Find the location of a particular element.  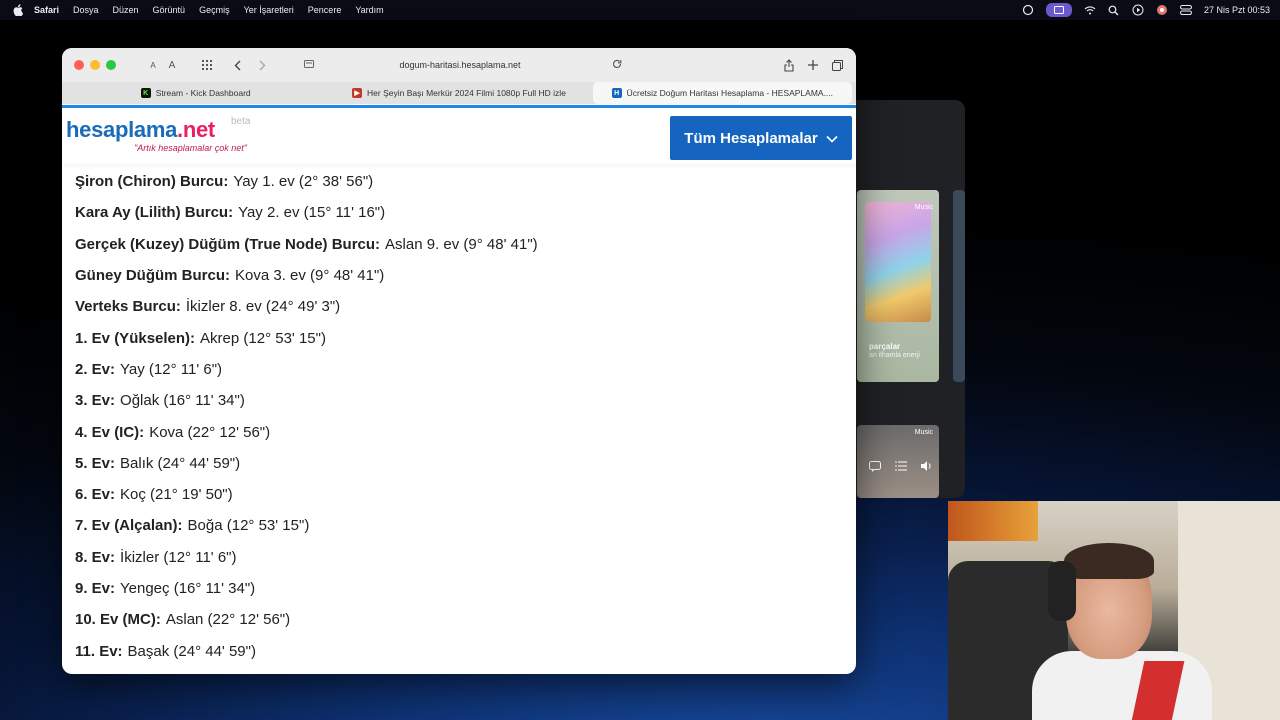

window-controls is located at coordinates (95, 65).